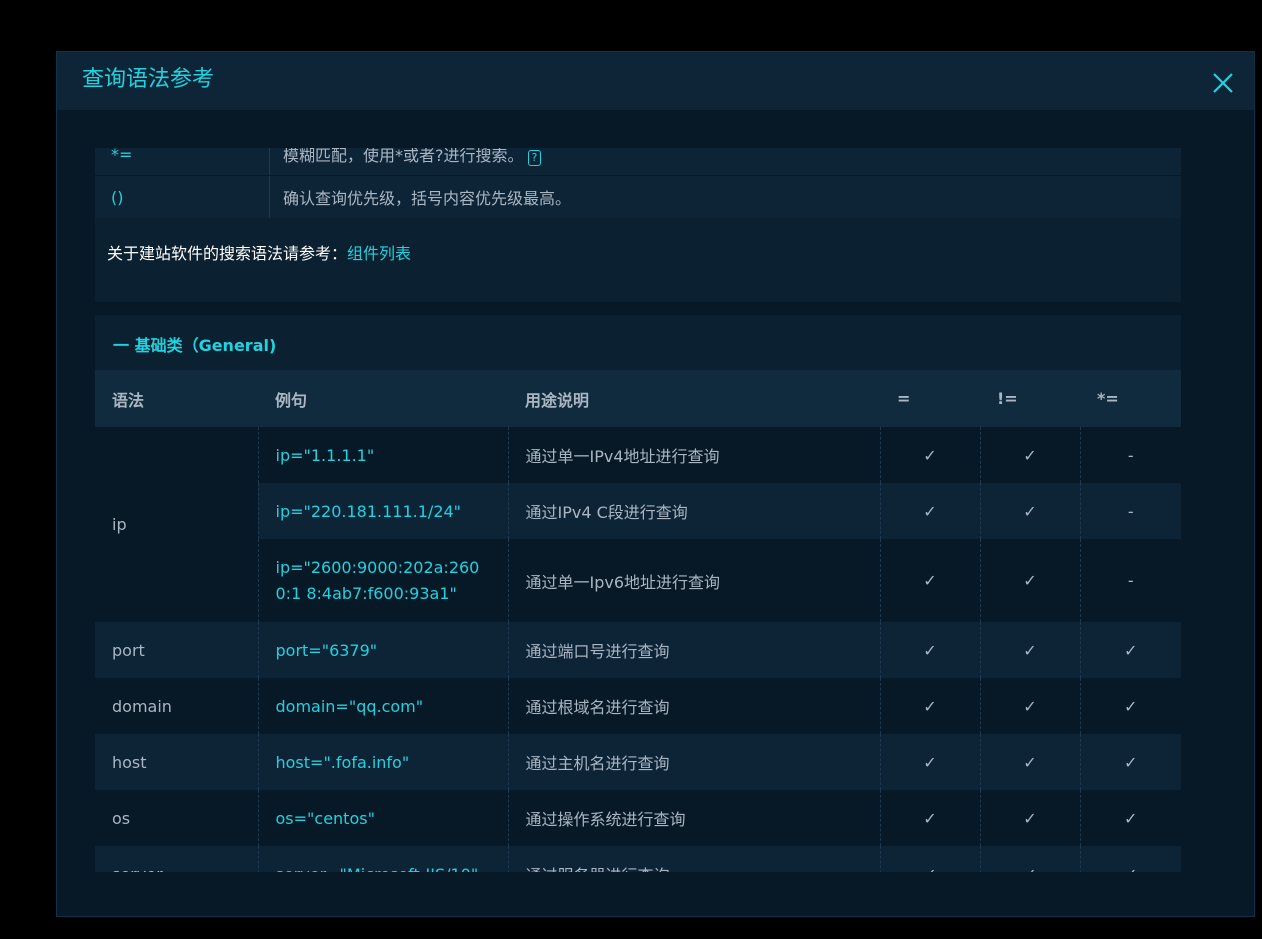 The width and height of the screenshot is (1262, 939). I want to click on table-row: host host=".fofa.info" 通过主机名进行查询 ✓ ✓ ✓, so click(638, 762).